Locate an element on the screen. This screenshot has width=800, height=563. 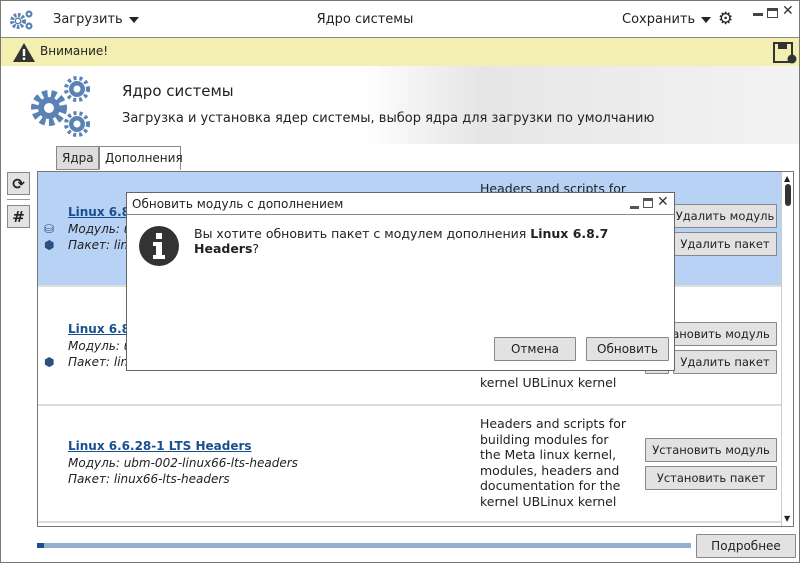
scroll-thumb is located at coordinates (788, 195).